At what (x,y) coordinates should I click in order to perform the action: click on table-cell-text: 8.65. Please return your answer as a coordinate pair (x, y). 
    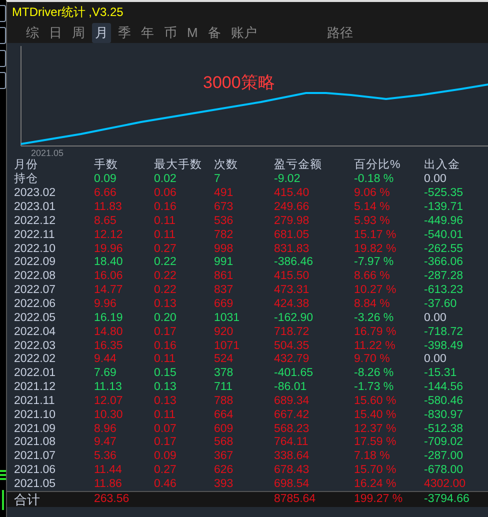
    Looking at the image, I should click on (106, 221).